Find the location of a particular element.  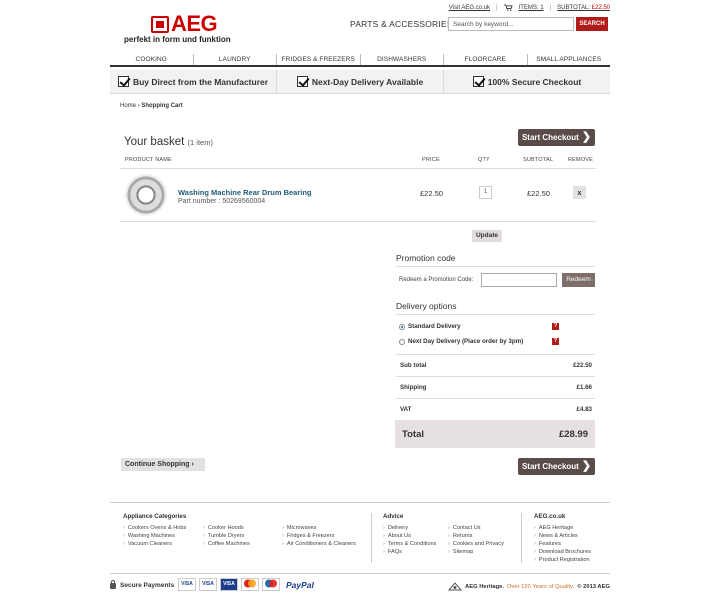

footer-link: Air Conditioners & Cleaners is located at coordinates (319, 544).